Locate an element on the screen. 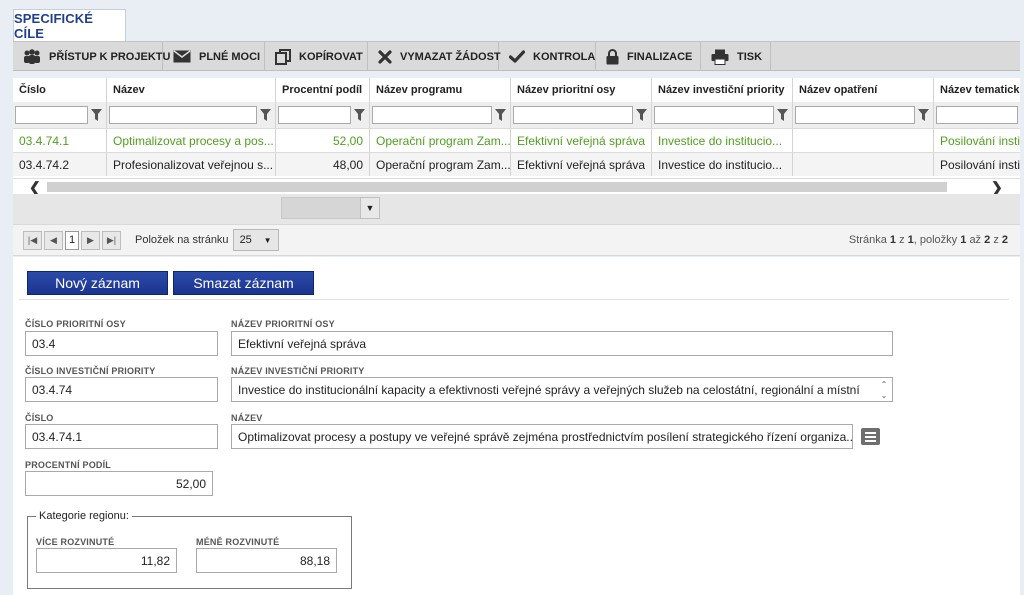 Image resolution: width=1024 pixels, height=595 pixels. number-field: 03.4.74.1 is located at coordinates (121, 436).